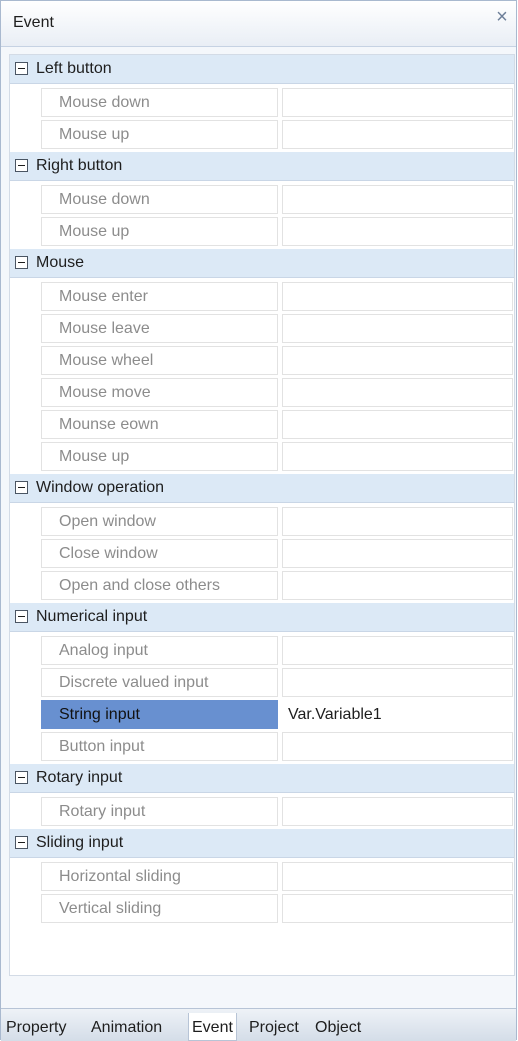 Image resolution: width=518 pixels, height=1041 pixels. Describe the element at coordinates (33, 22) in the screenshot. I see `panel-title: Event` at that location.